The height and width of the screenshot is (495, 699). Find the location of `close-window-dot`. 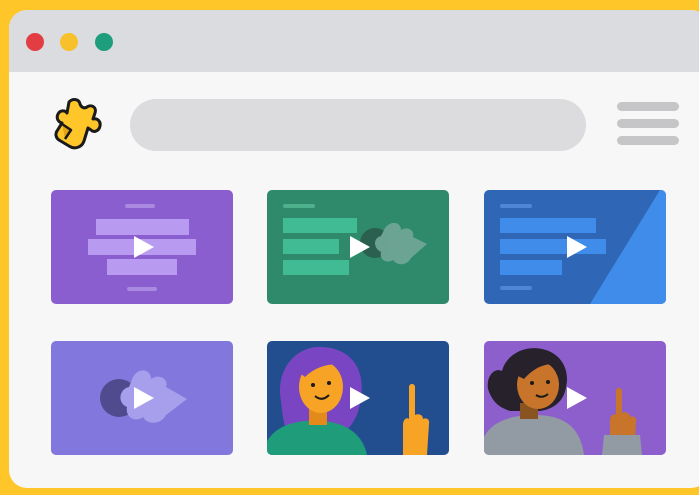

close-window-dot is located at coordinates (35, 42).